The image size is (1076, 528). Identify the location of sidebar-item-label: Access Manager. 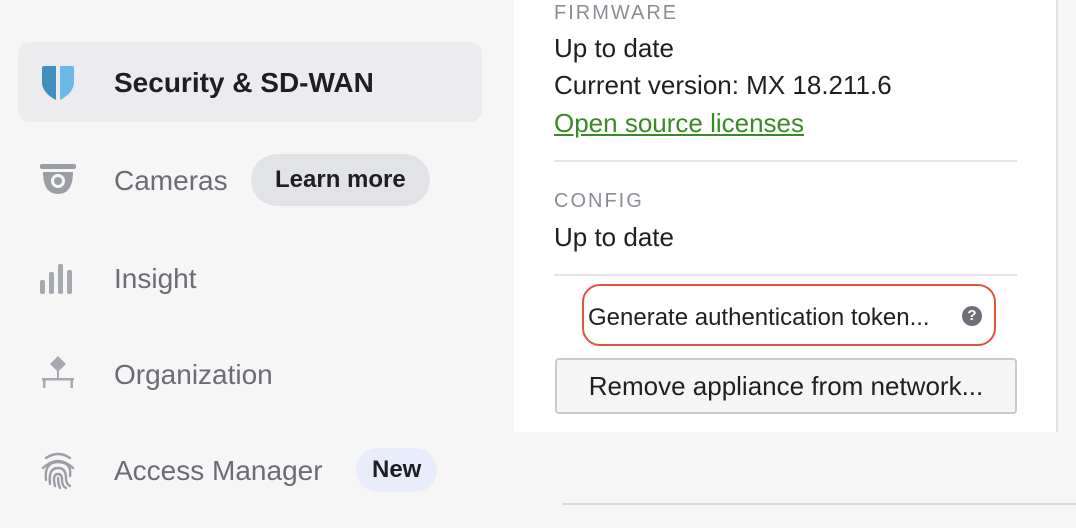
(218, 470).